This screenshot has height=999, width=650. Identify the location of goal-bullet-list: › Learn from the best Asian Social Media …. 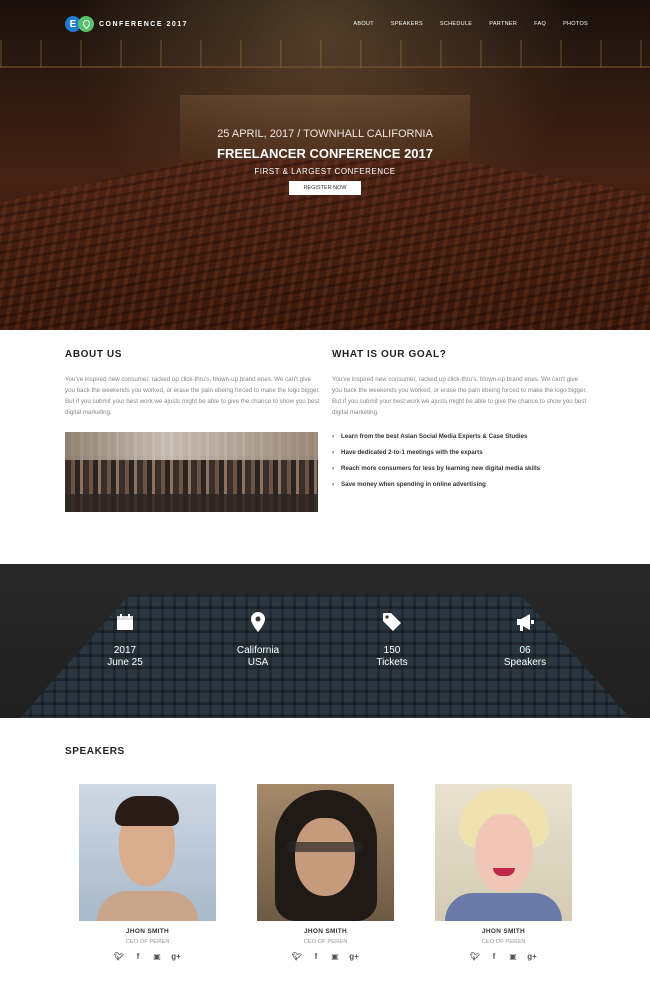
(462, 464).